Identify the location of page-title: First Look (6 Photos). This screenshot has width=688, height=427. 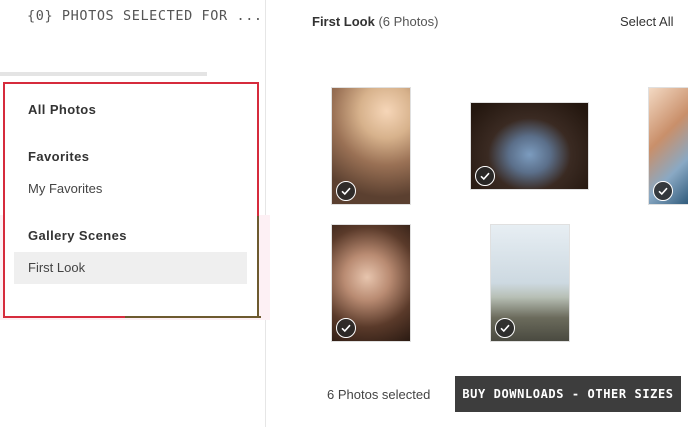
(375, 21).